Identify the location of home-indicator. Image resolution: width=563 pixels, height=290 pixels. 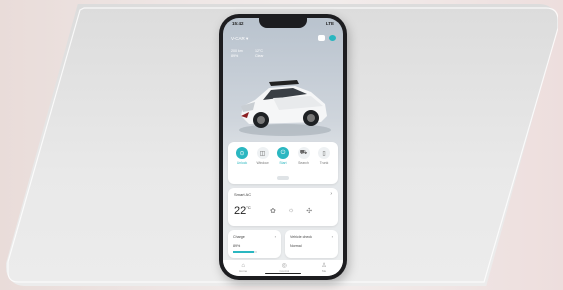
(283, 273).